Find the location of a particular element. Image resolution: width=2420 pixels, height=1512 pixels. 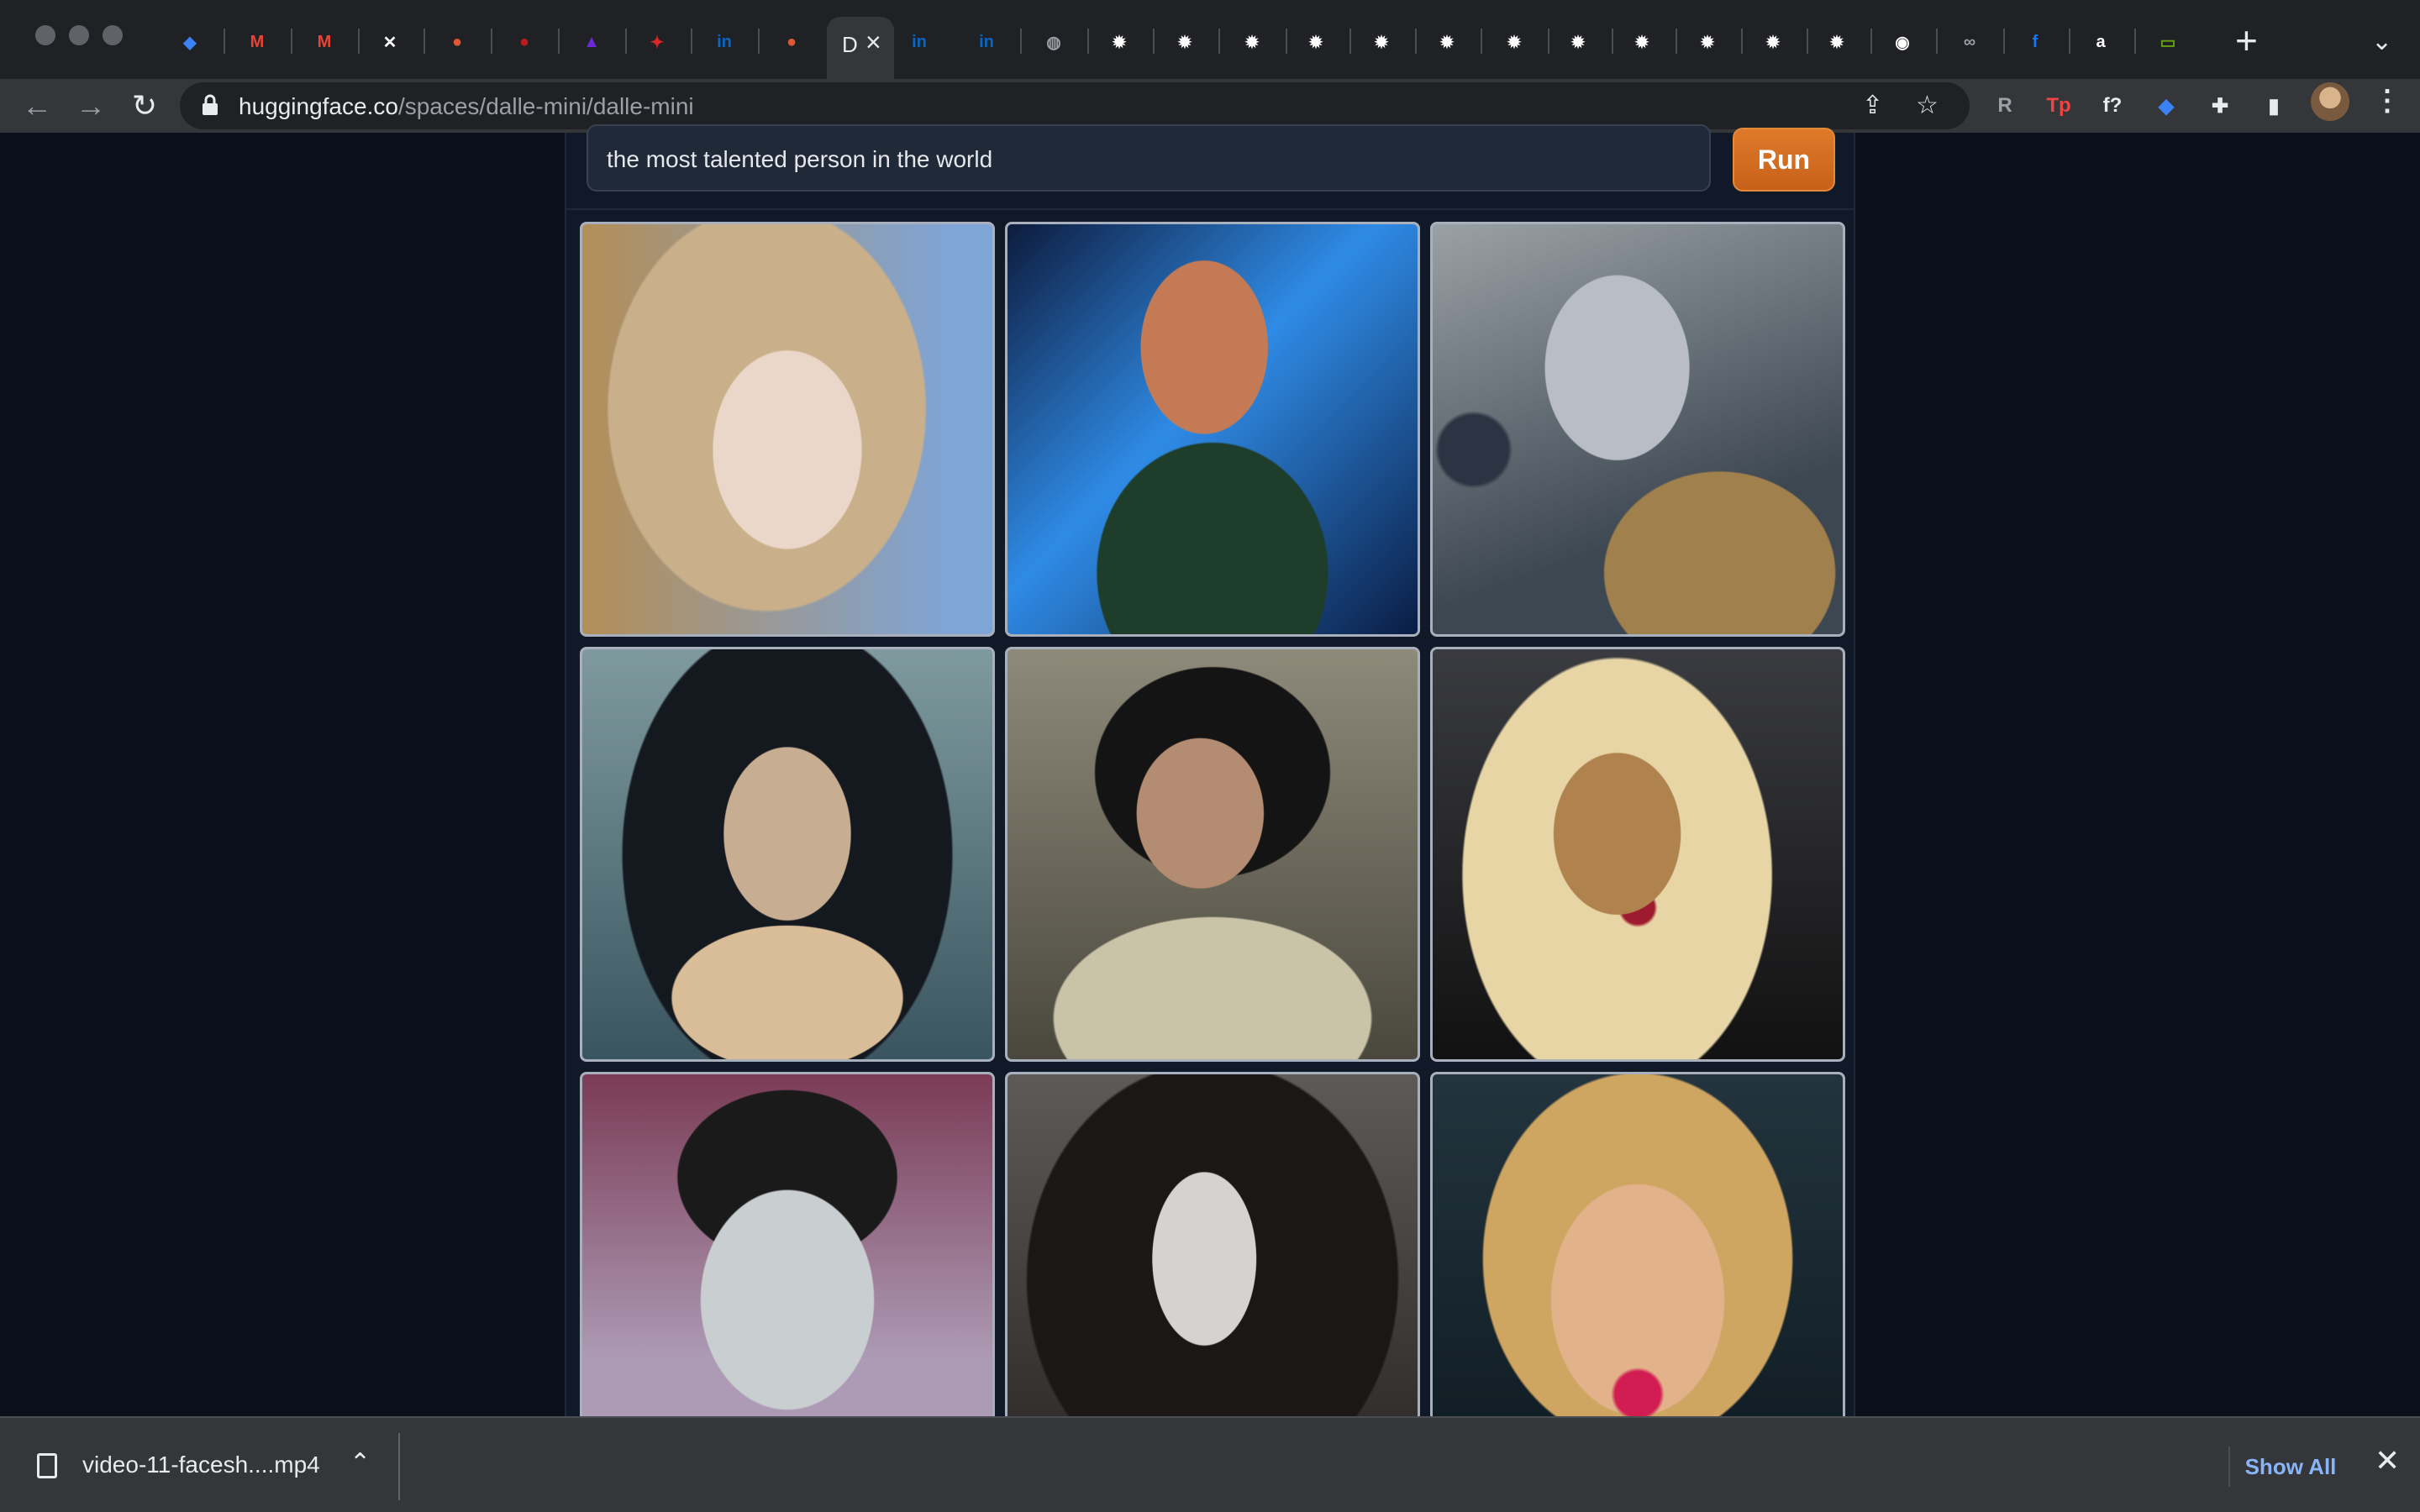

tp-extension-icon: Tp is located at coordinates (2058, 106).